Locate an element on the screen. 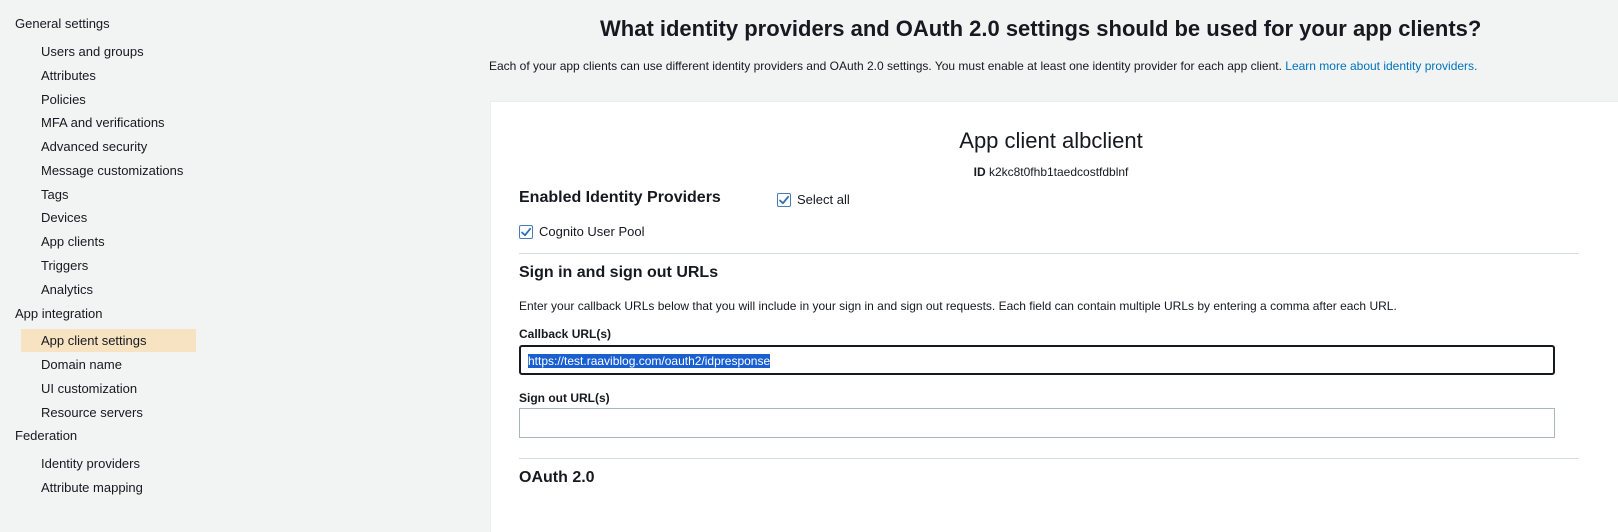  callback-url-label: Callback URL(s) is located at coordinates (565, 334).